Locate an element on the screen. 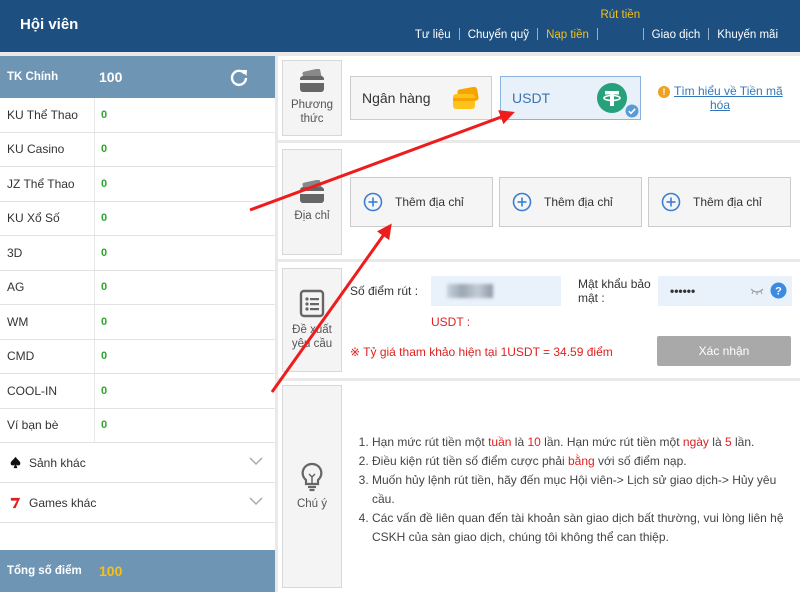 The width and height of the screenshot is (800, 592). total-points-value: 100 is located at coordinates (111, 571).